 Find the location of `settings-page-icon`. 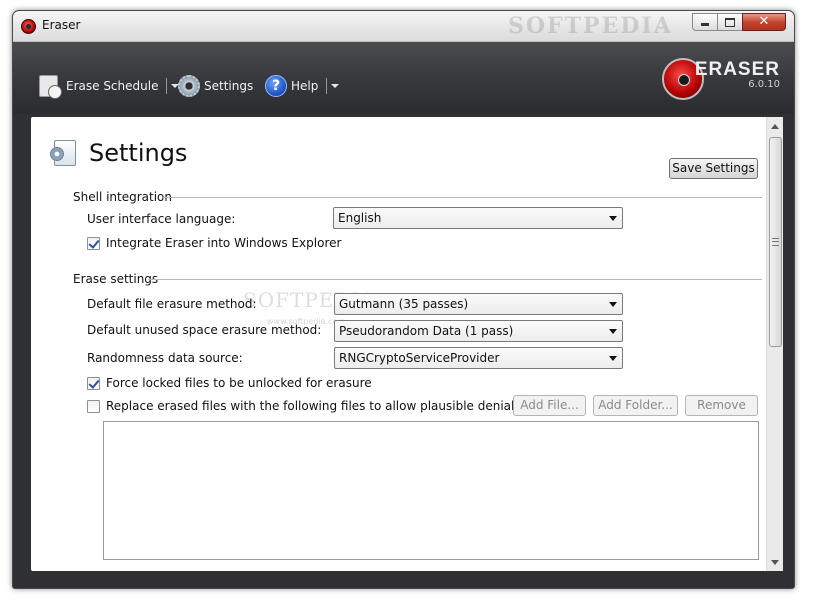

settings-page-icon is located at coordinates (63, 153).